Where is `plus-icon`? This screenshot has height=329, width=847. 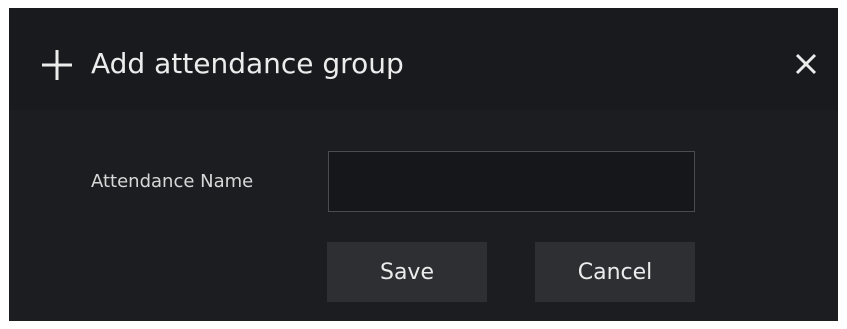 plus-icon is located at coordinates (57, 65).